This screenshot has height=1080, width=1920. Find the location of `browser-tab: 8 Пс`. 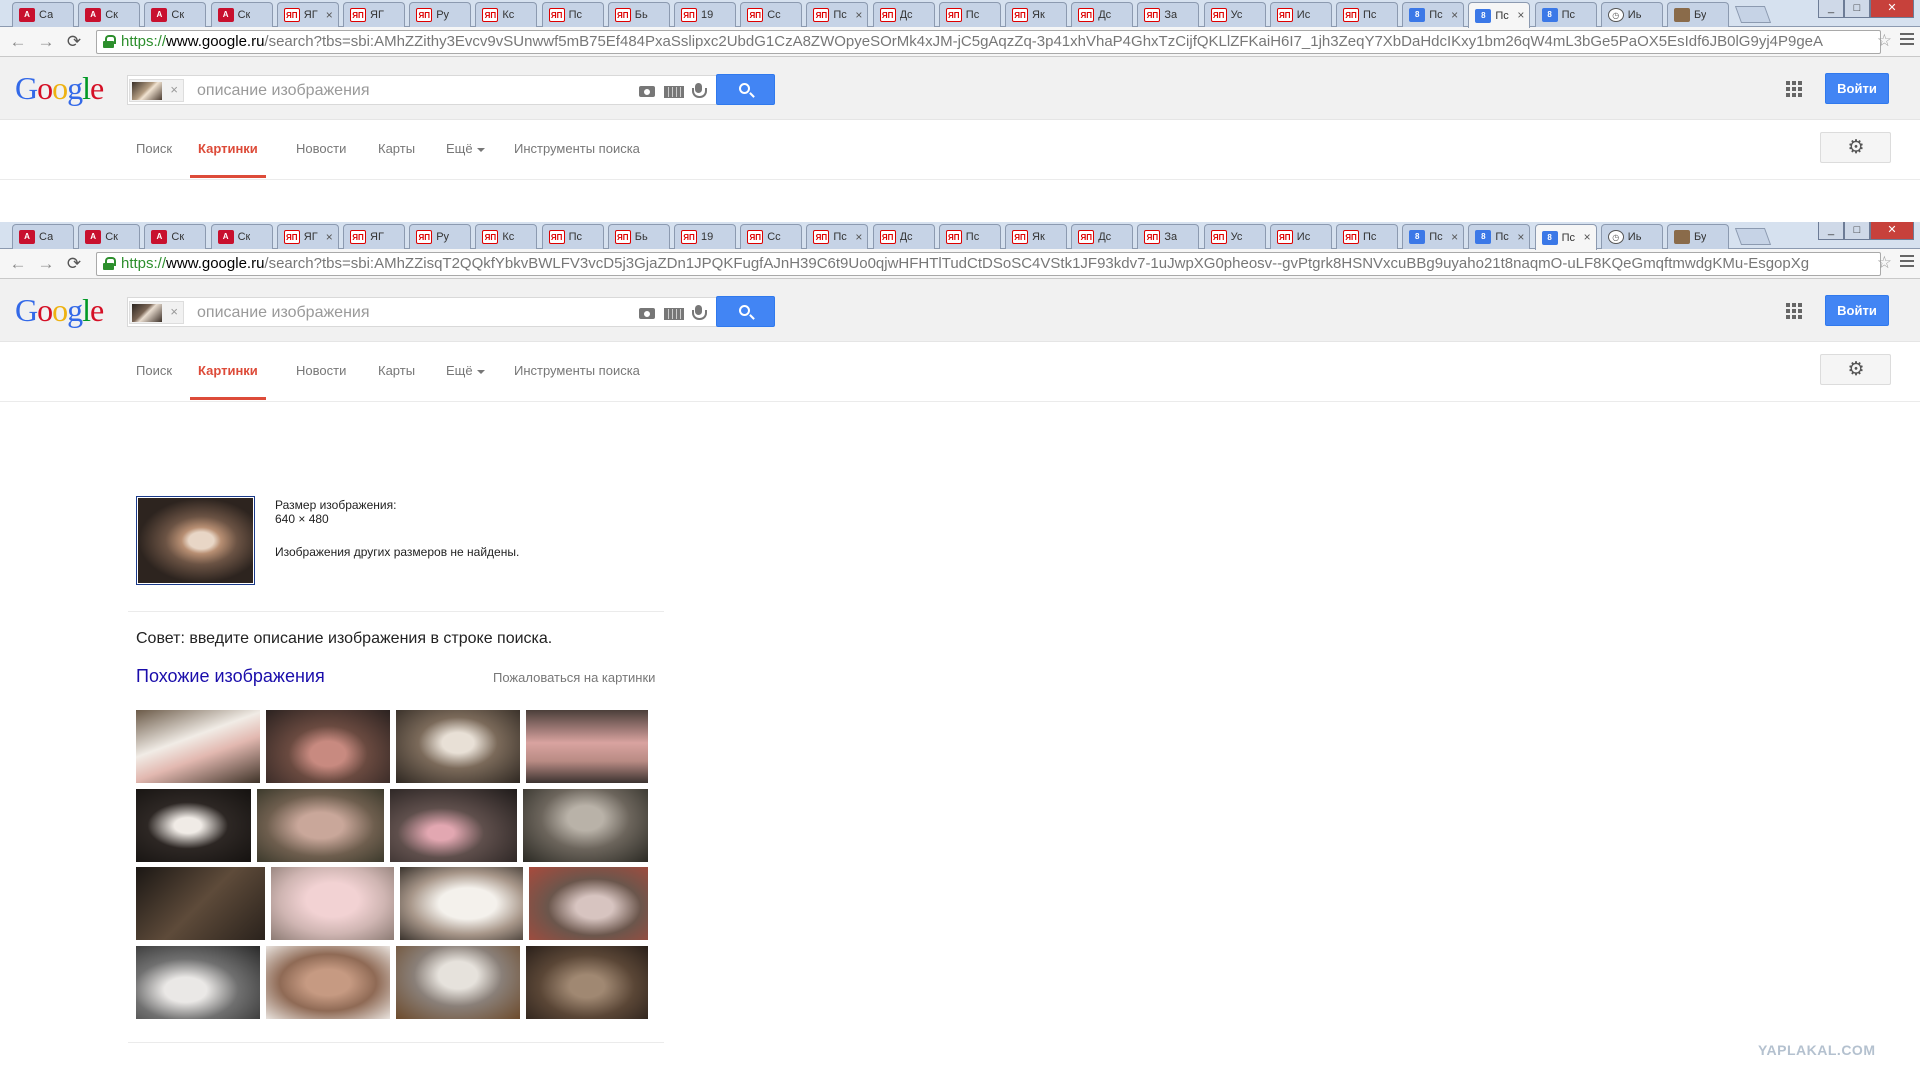

browser-tab: 8 Пс is located at coordinates (1565, 14).